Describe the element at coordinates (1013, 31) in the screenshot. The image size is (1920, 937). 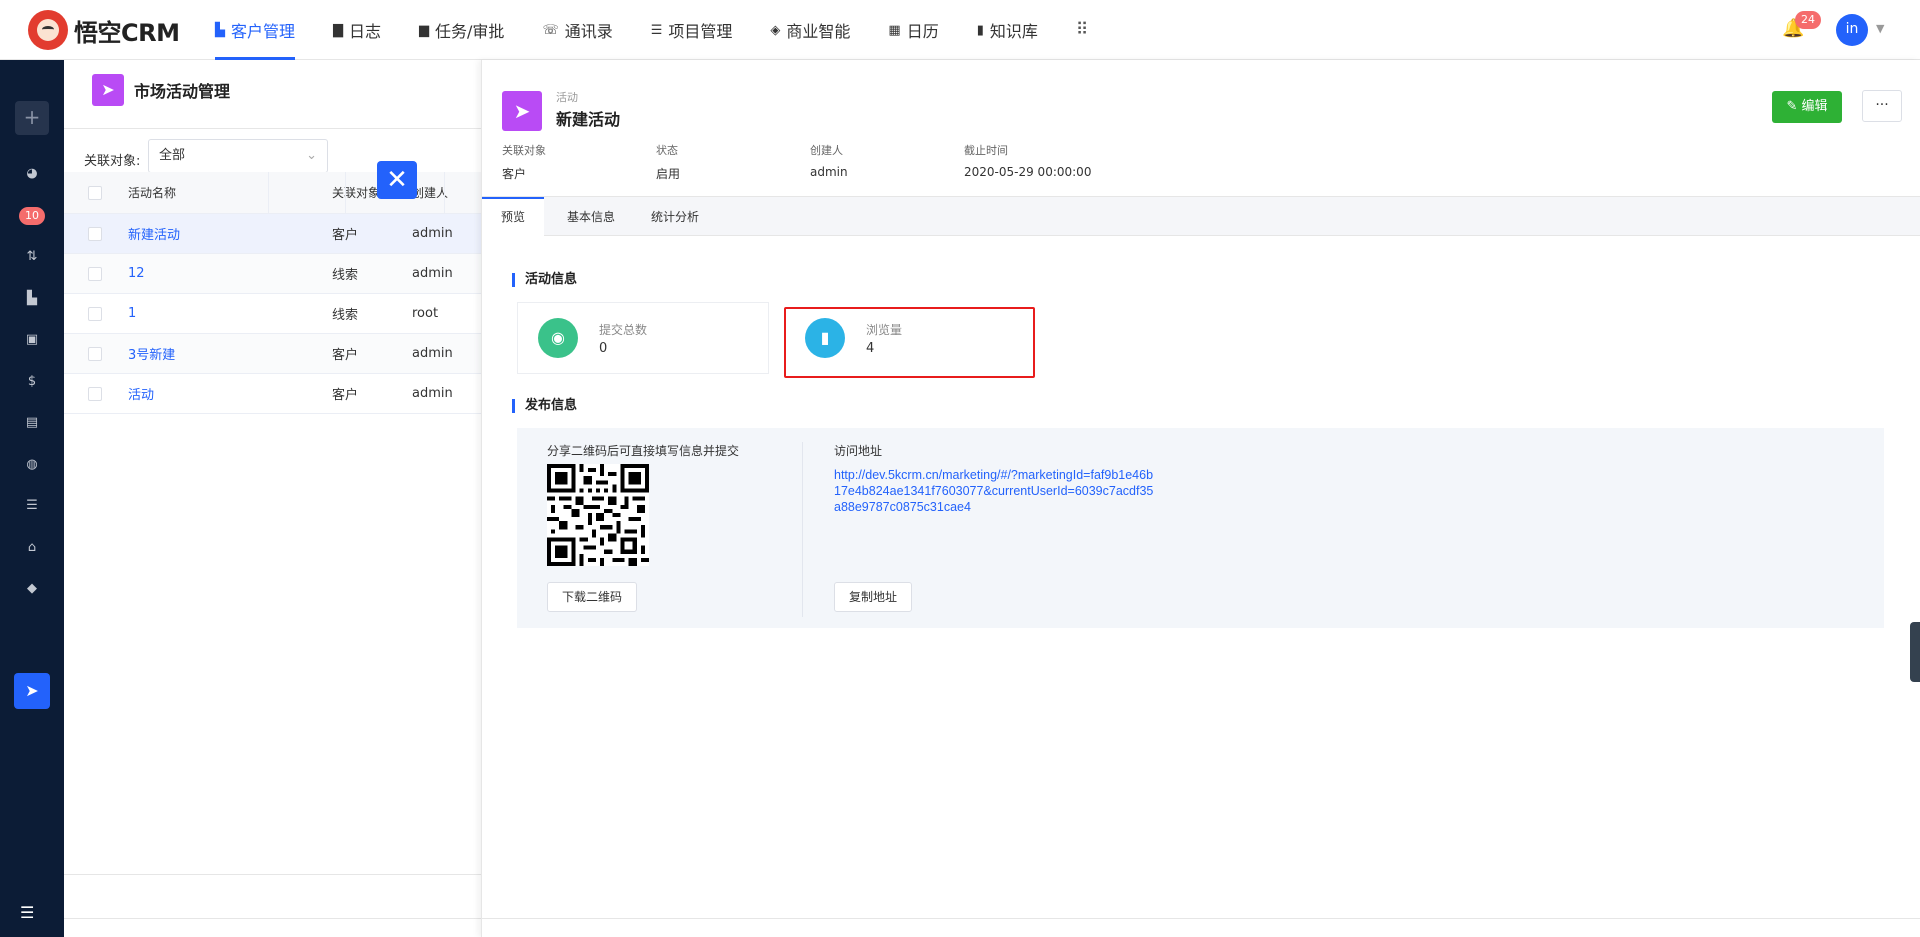
I see `nav-label: 知识库` at that location.